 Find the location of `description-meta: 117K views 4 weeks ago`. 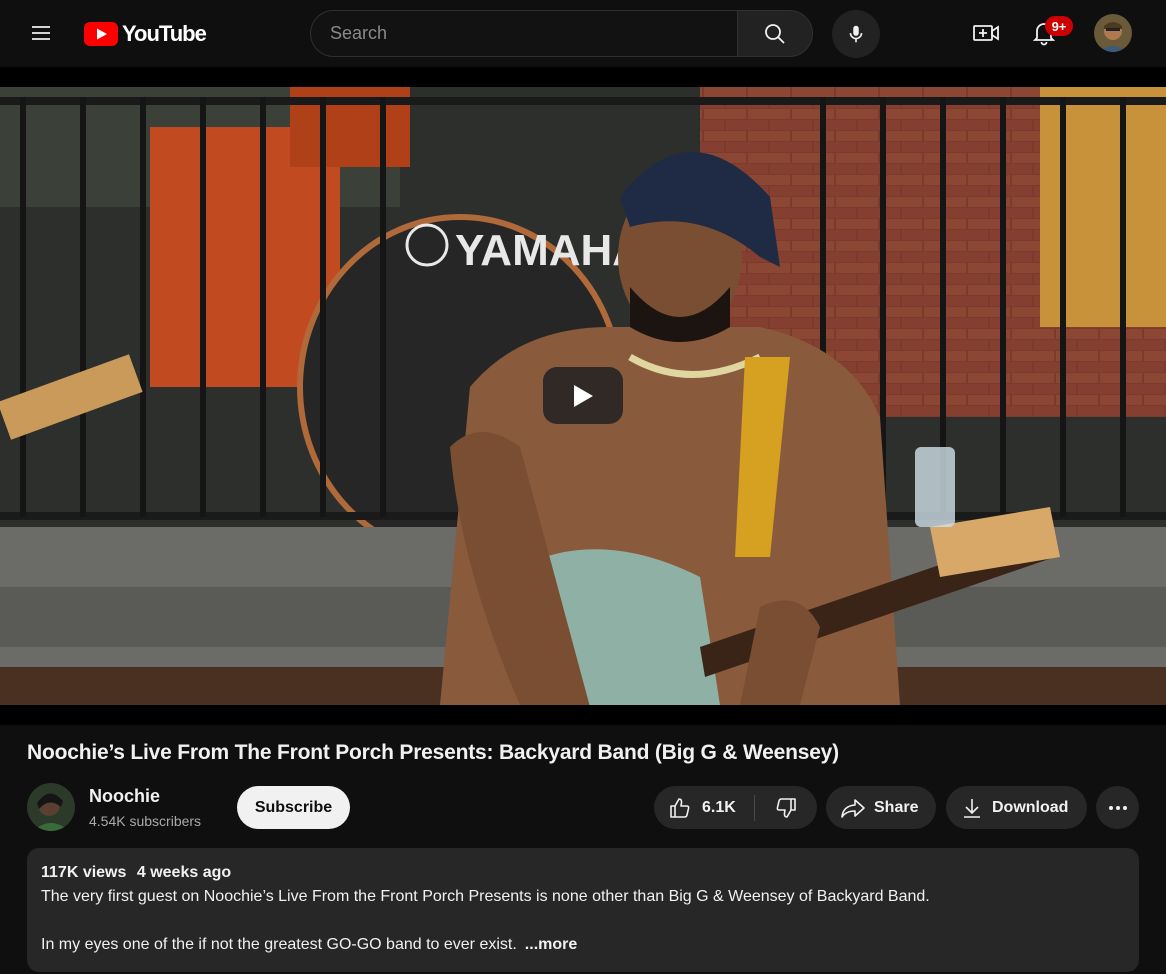

description-meta: 117K views 4 weeks ago is located at coordinates (139, 873).